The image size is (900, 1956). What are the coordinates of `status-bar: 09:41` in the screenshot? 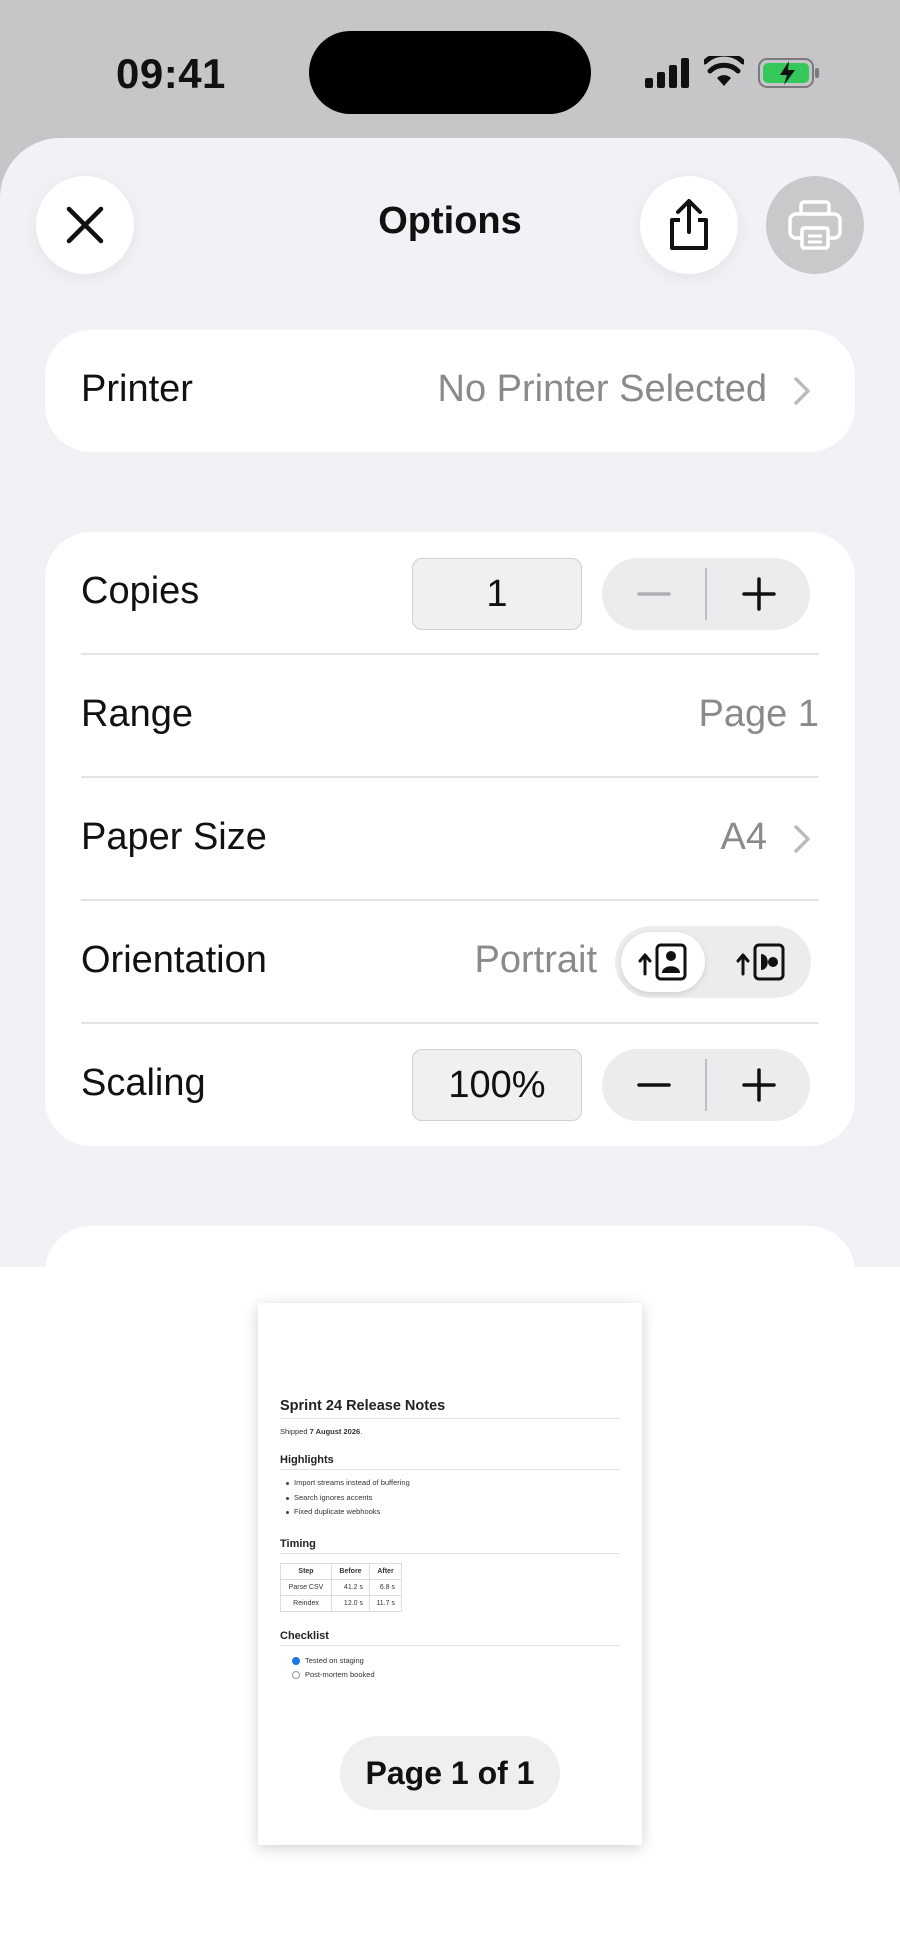 It's located at (450, 70).